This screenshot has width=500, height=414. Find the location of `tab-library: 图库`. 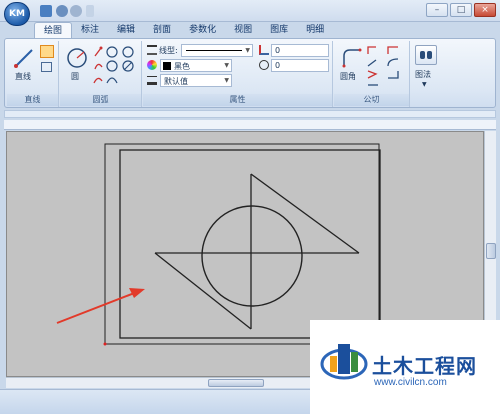

tab-library: 图库 is located at coordinates (279, 30).